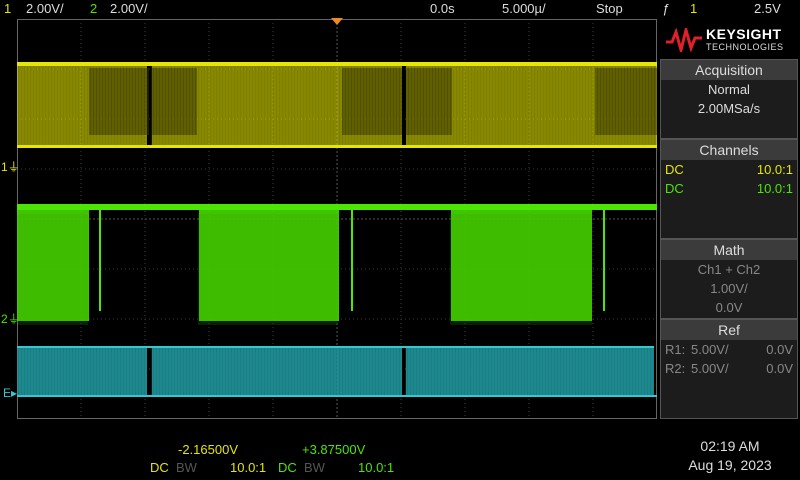 This screenshot has width=800, height=480. Describe the element at coordinates (729, 279) in the screenshot. I see `math-panel: Math Ch1 + Ch2 1.00V/ 0.0V` at that location.